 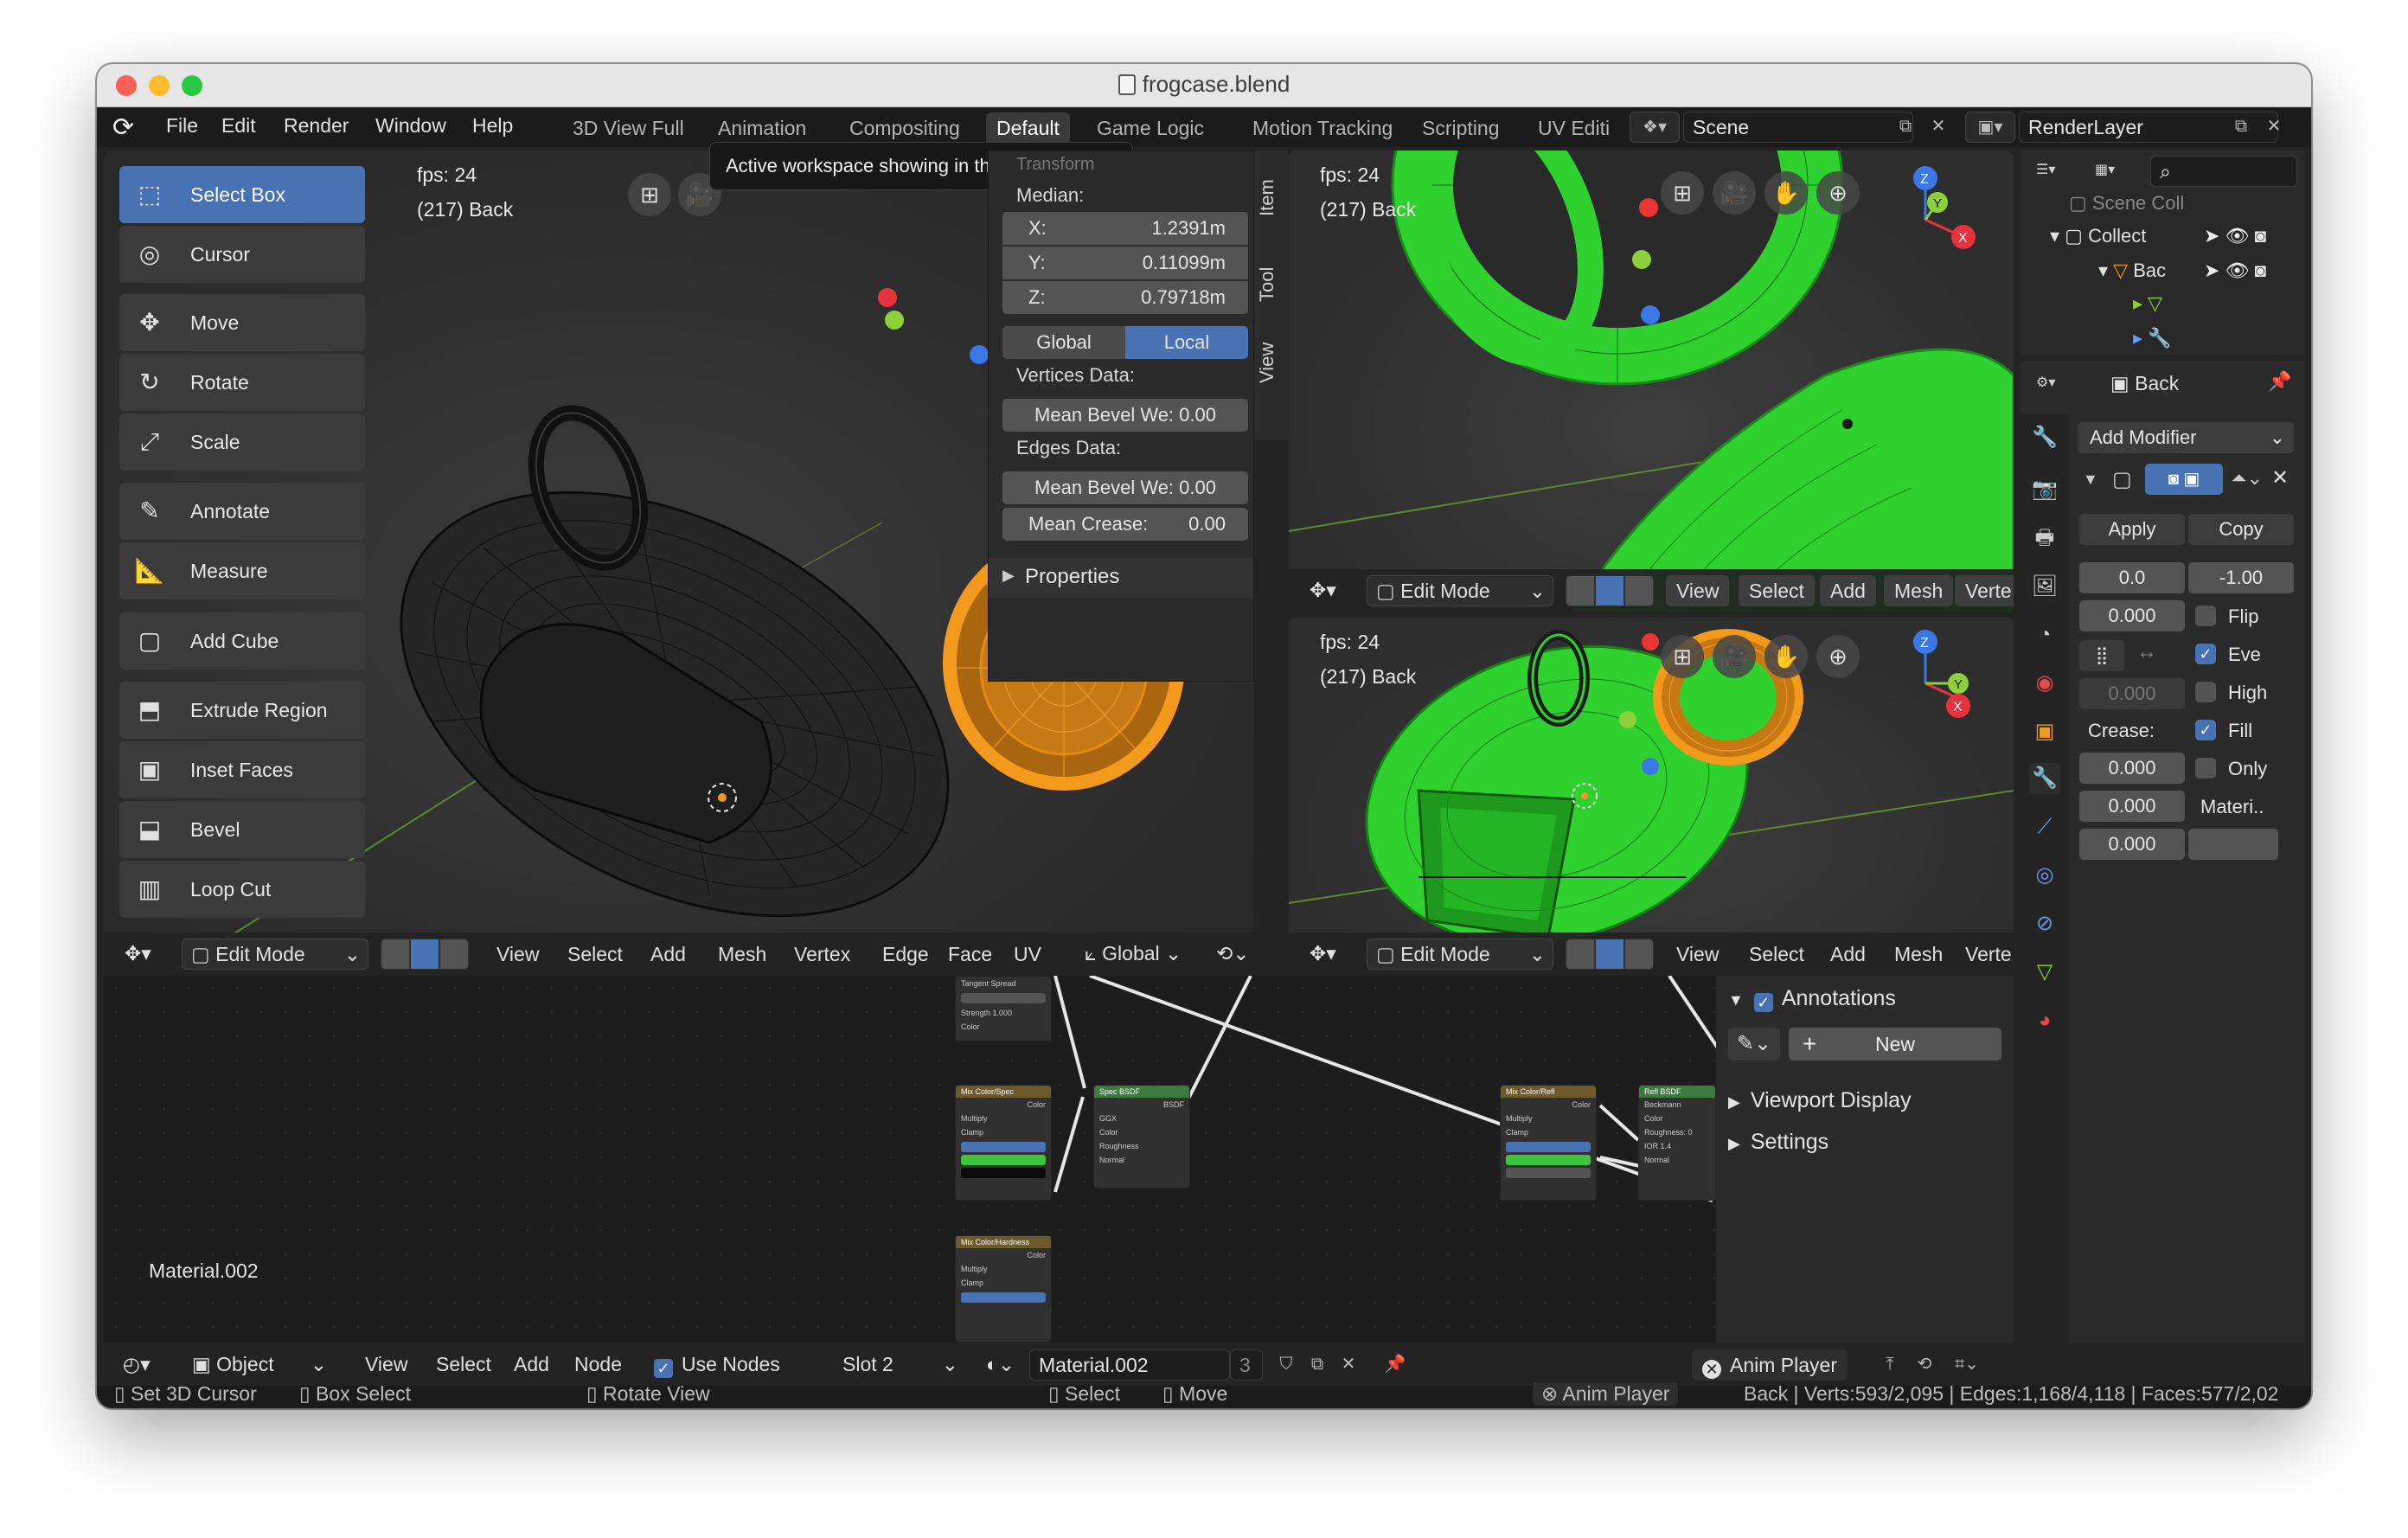 I want to click on br-face-select-button, so click(x=1639, y=955).